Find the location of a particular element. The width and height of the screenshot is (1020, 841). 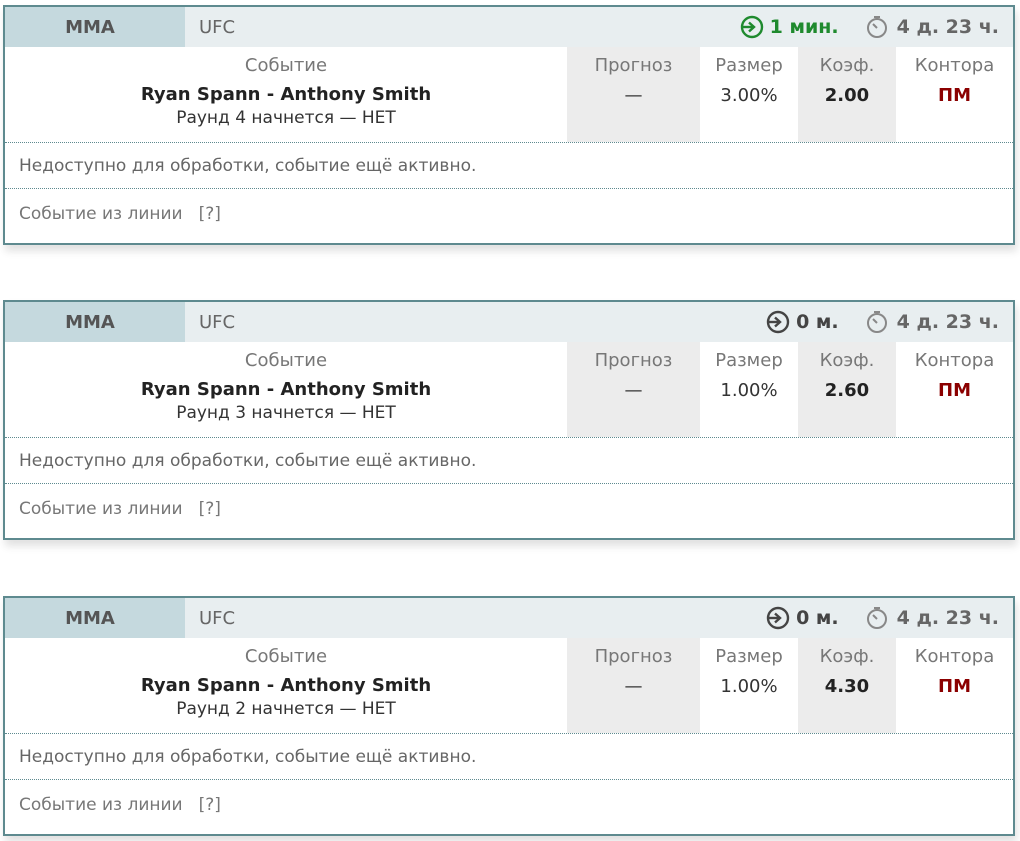

coef-value: 2.60 is located at coordinates (847, 390).